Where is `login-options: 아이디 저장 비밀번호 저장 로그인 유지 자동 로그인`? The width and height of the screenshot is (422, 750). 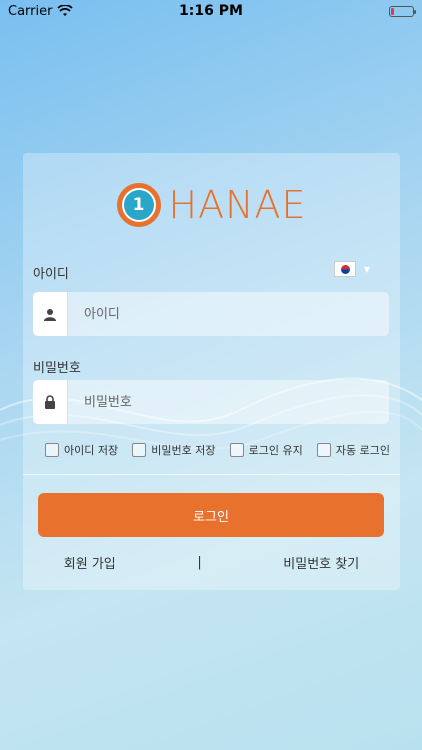
login-options: 아이디 저장 비밀번호 저장 로그인 유지 자동 로그인 is located at coordinates (217, 450).